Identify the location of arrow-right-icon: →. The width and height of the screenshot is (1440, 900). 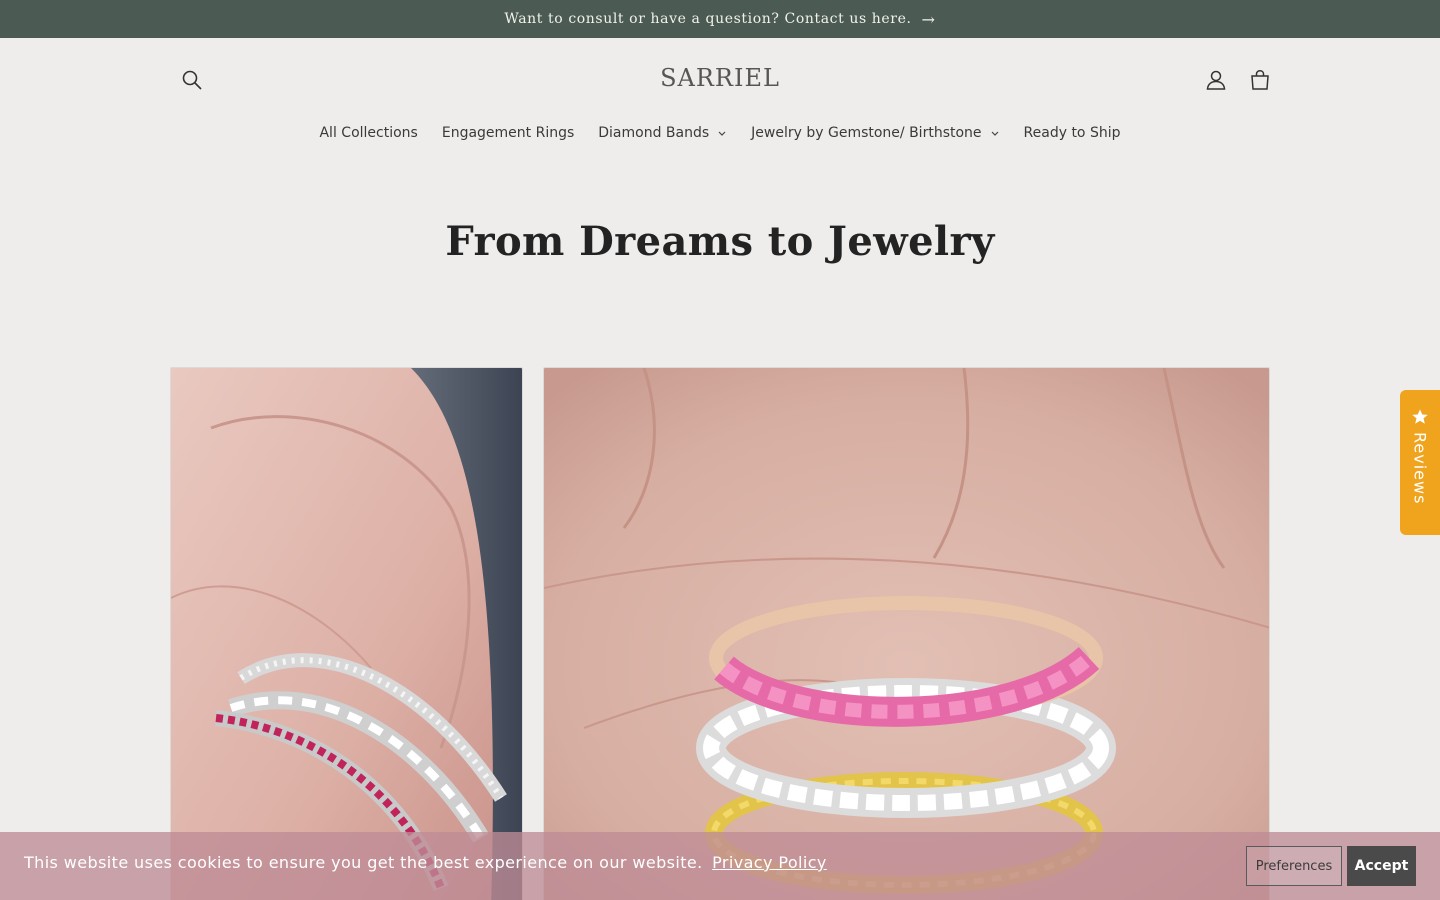
(929, 19).